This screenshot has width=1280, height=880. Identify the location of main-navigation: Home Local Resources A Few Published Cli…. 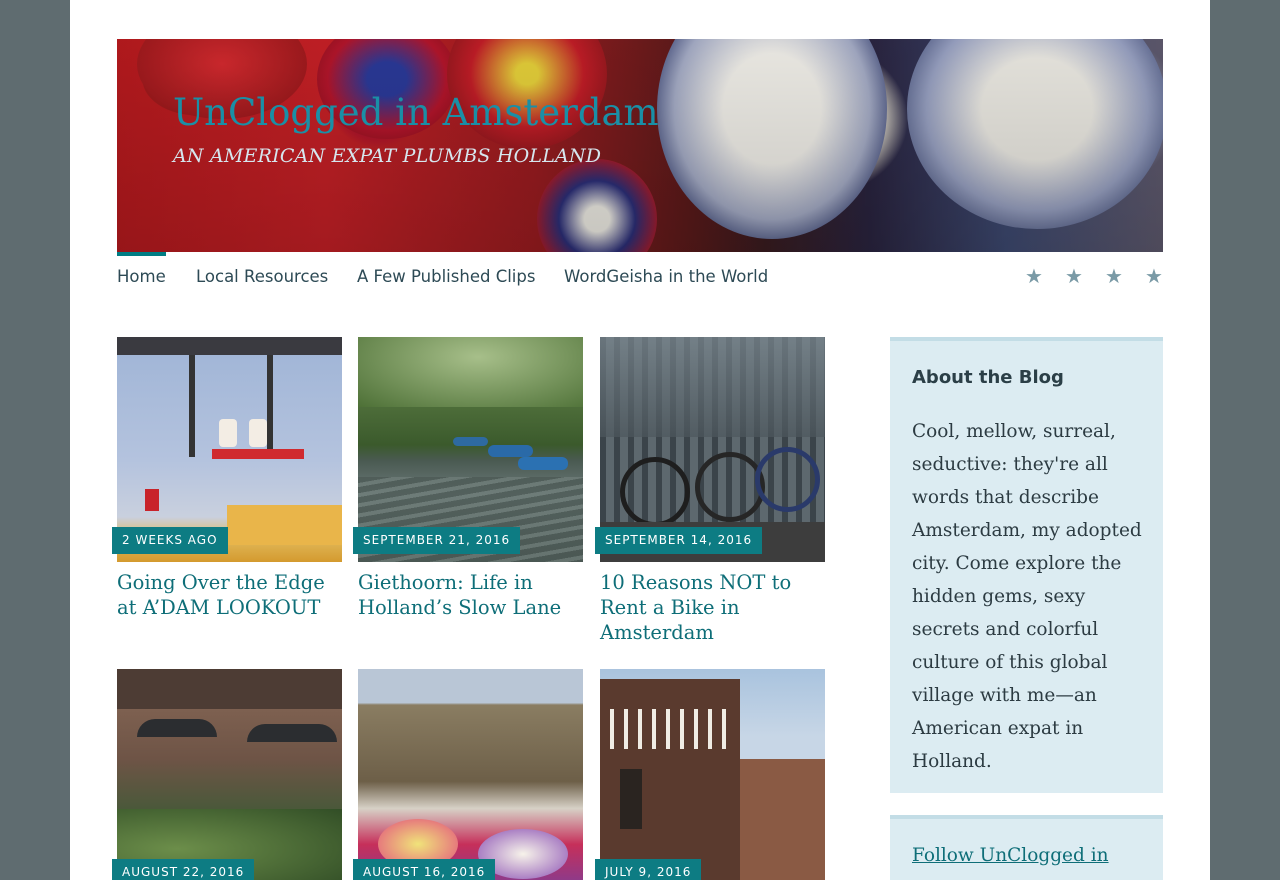
(640, 277).